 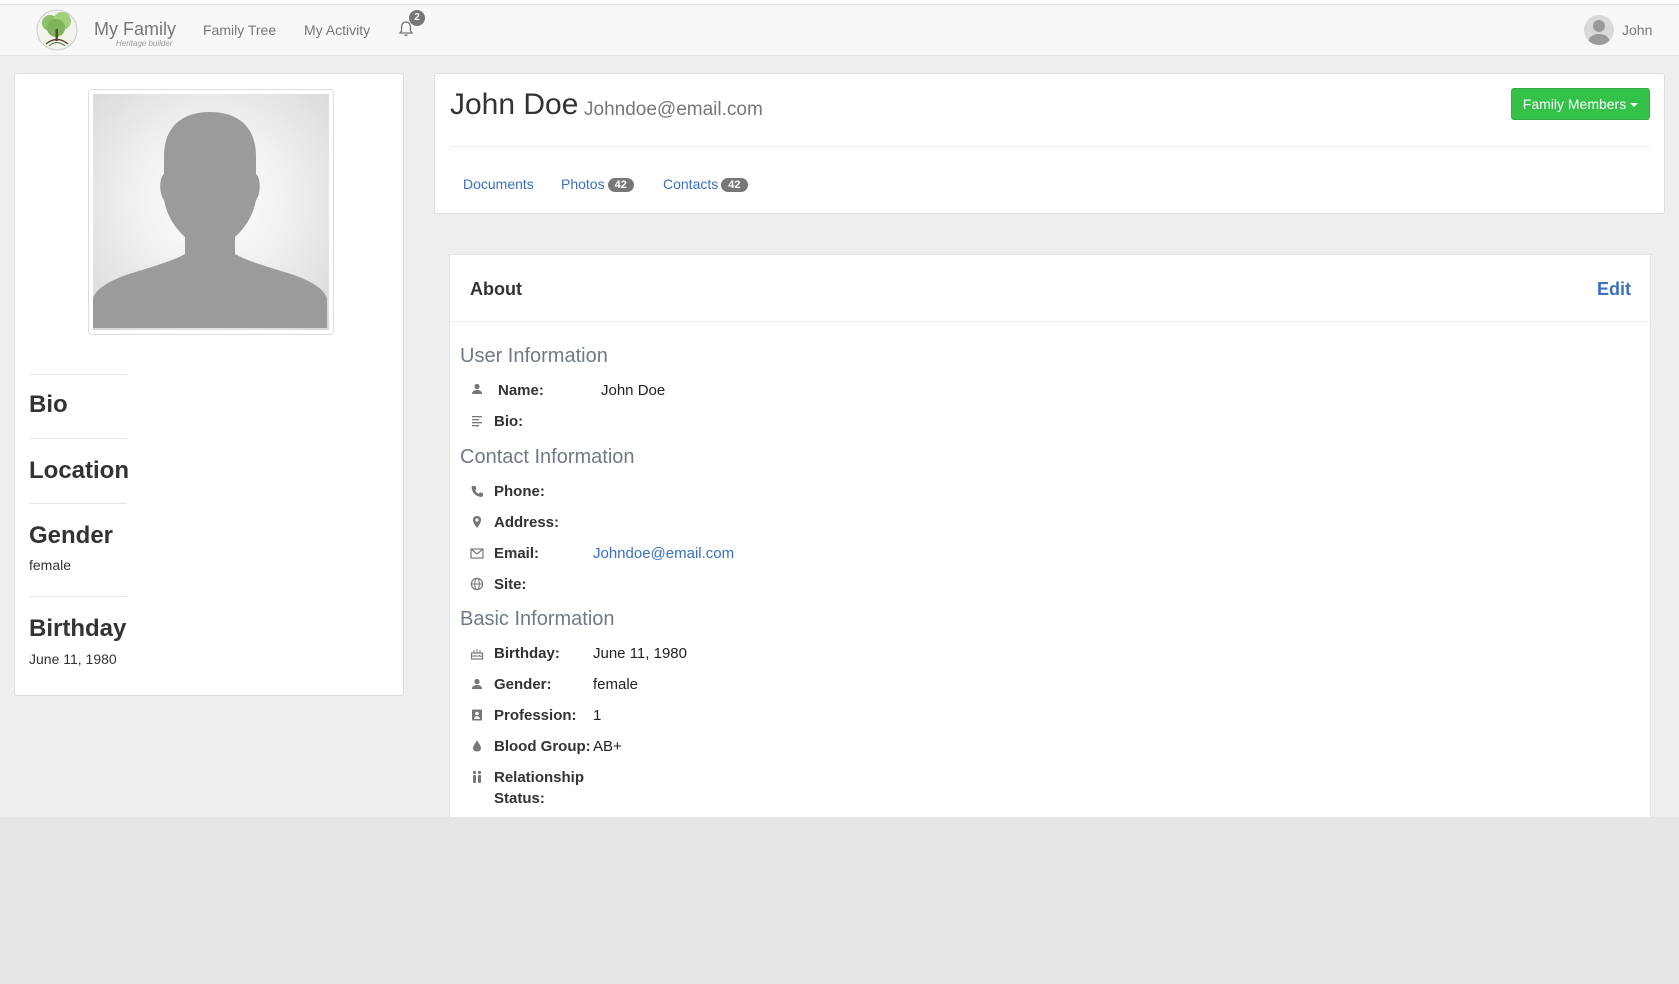 What do you see at coordinates (535, 715) in the screenshot?
I see `profession-label: Profession:` at bounding box center [535, 715].